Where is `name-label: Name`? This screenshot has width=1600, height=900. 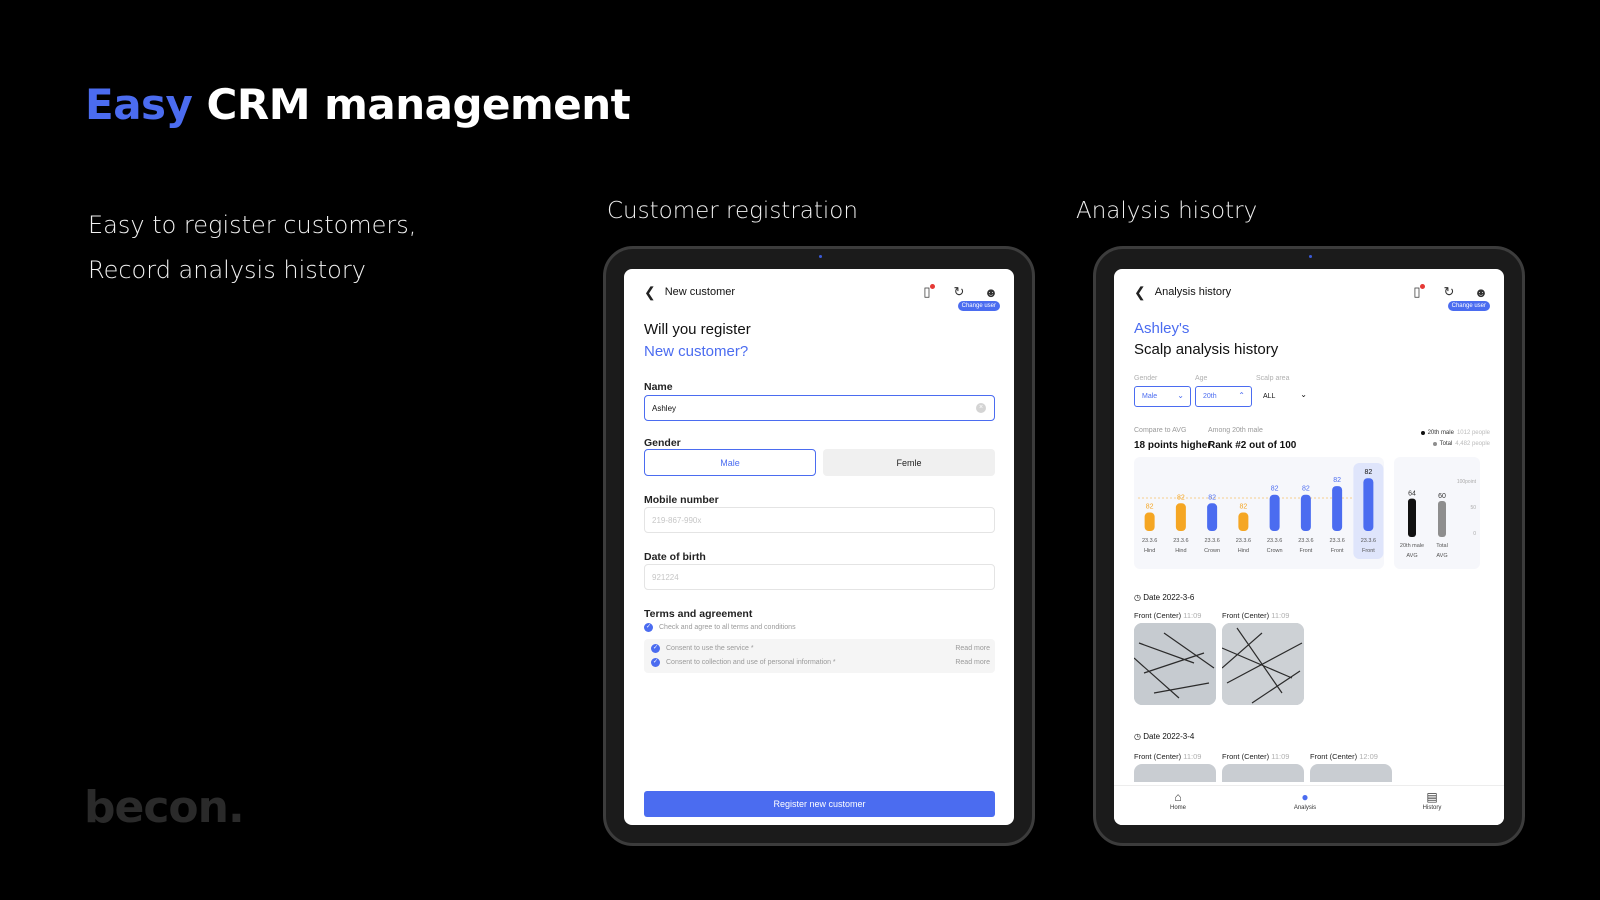
name-label: Name is located at coordinates (658, 387).